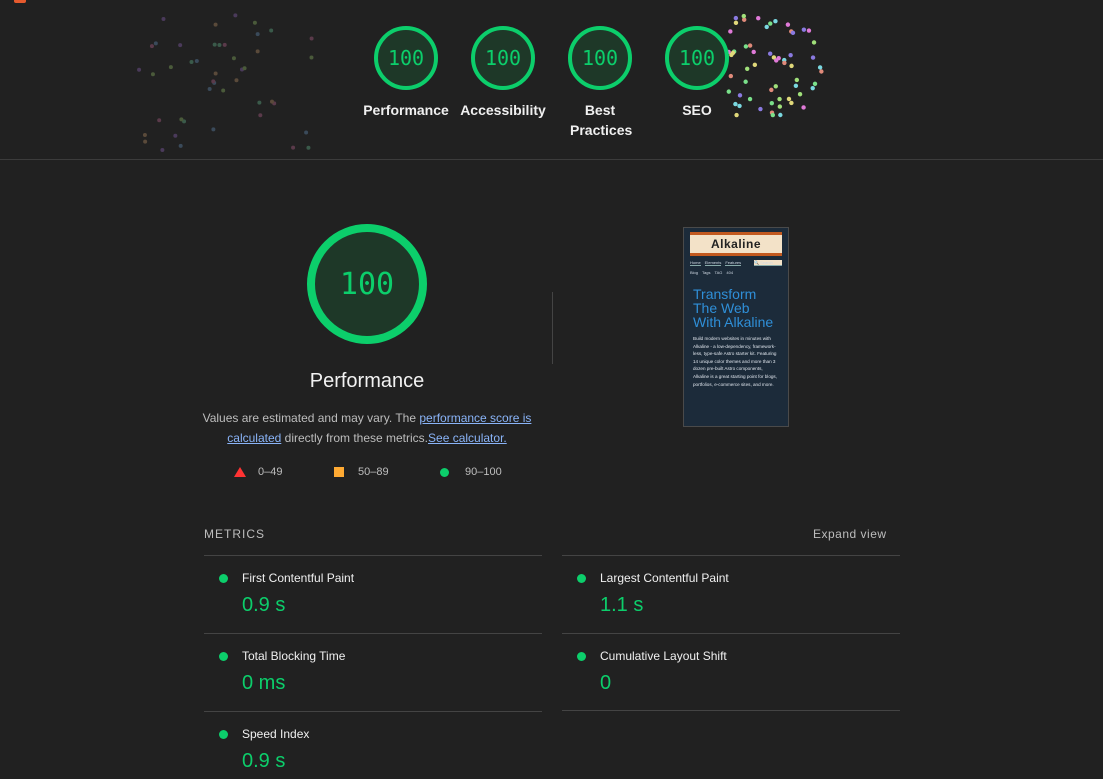  Describe the element at coordinates (606, 683) in the screenshot. I see `metric-value: 0` at that location.